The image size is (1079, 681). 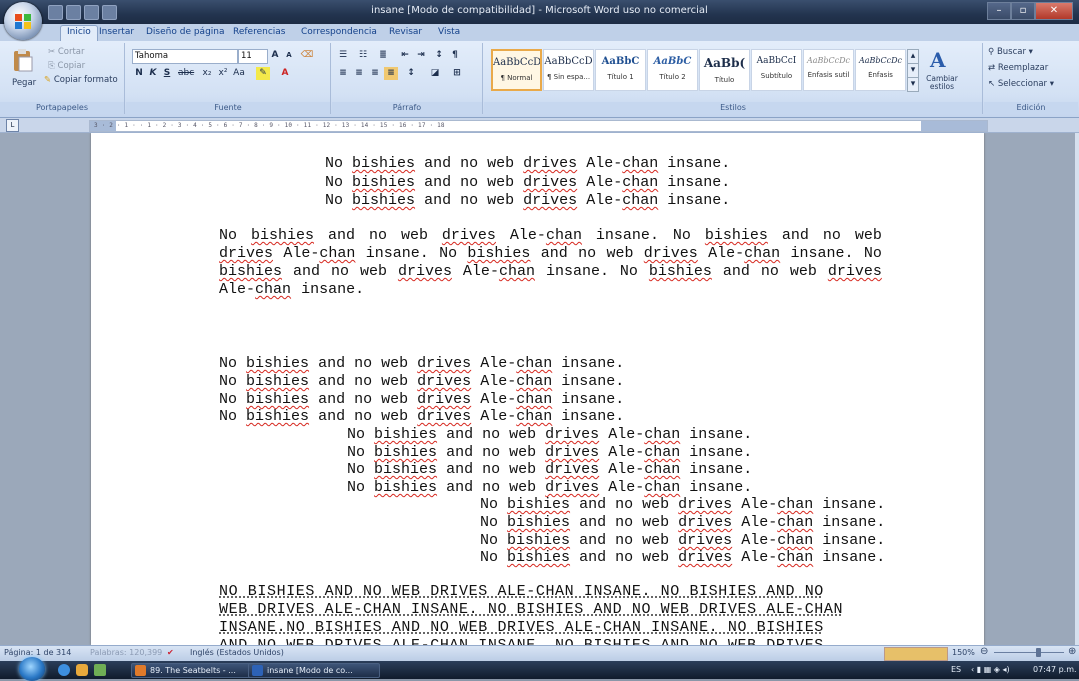 I want to click on clock: 07:47 p.m., so click(x=1055, y=669).